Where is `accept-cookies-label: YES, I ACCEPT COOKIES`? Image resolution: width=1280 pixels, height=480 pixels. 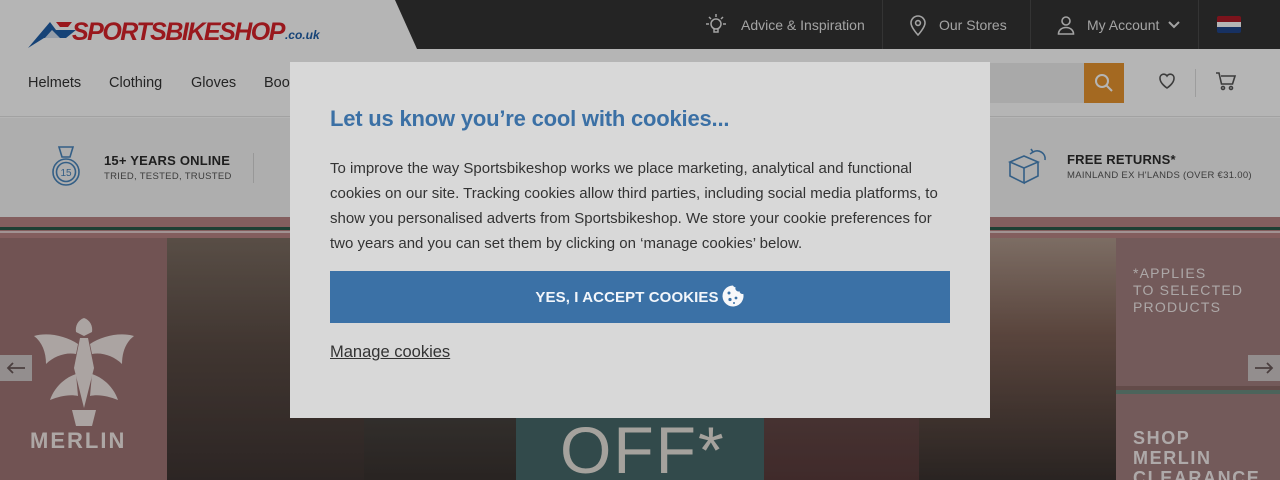
accept-cookies-label: YES, I ACCEPT COOKIES is located at coordinates (627, 297).